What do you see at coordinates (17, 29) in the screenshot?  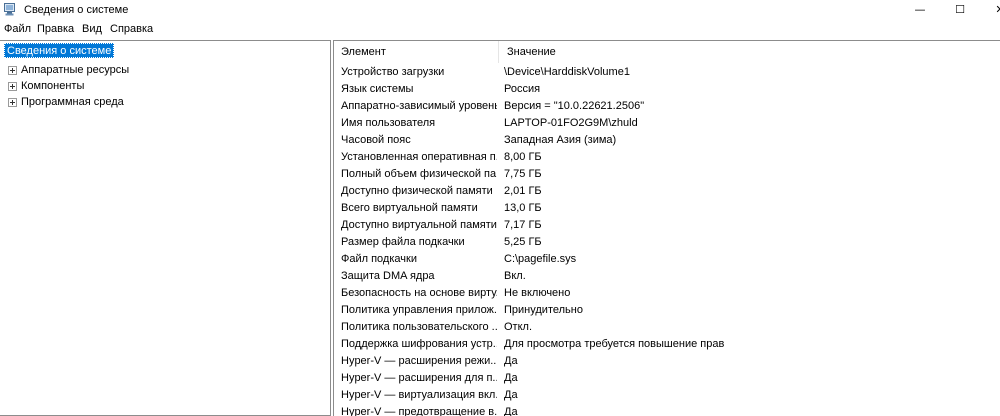 I see `menu-file: Файл` at bounding box center [17, 29].